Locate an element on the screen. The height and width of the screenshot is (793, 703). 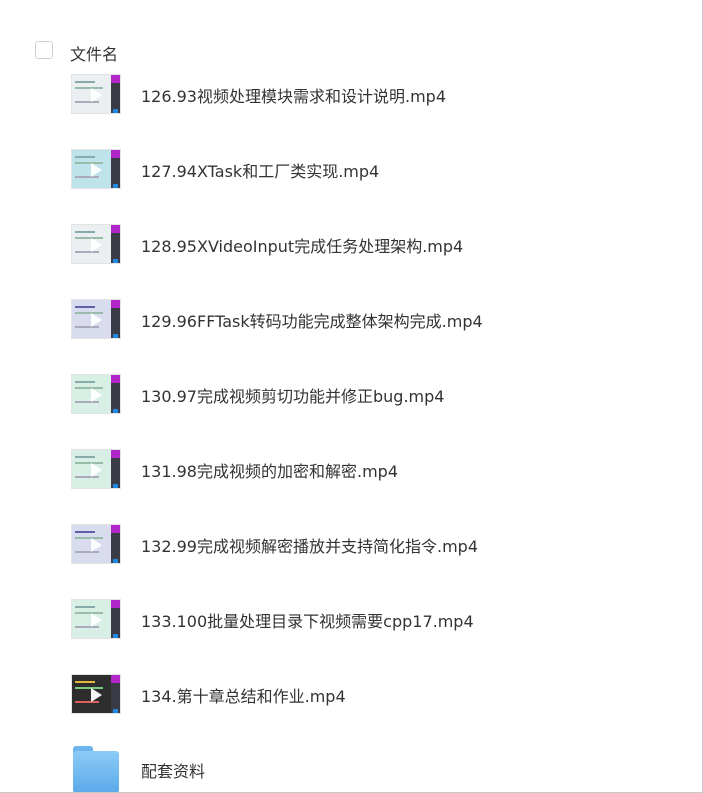
file-name: 126.93视频处理模块需求和设计说明.mp4 is located at coordinates (293, 95).